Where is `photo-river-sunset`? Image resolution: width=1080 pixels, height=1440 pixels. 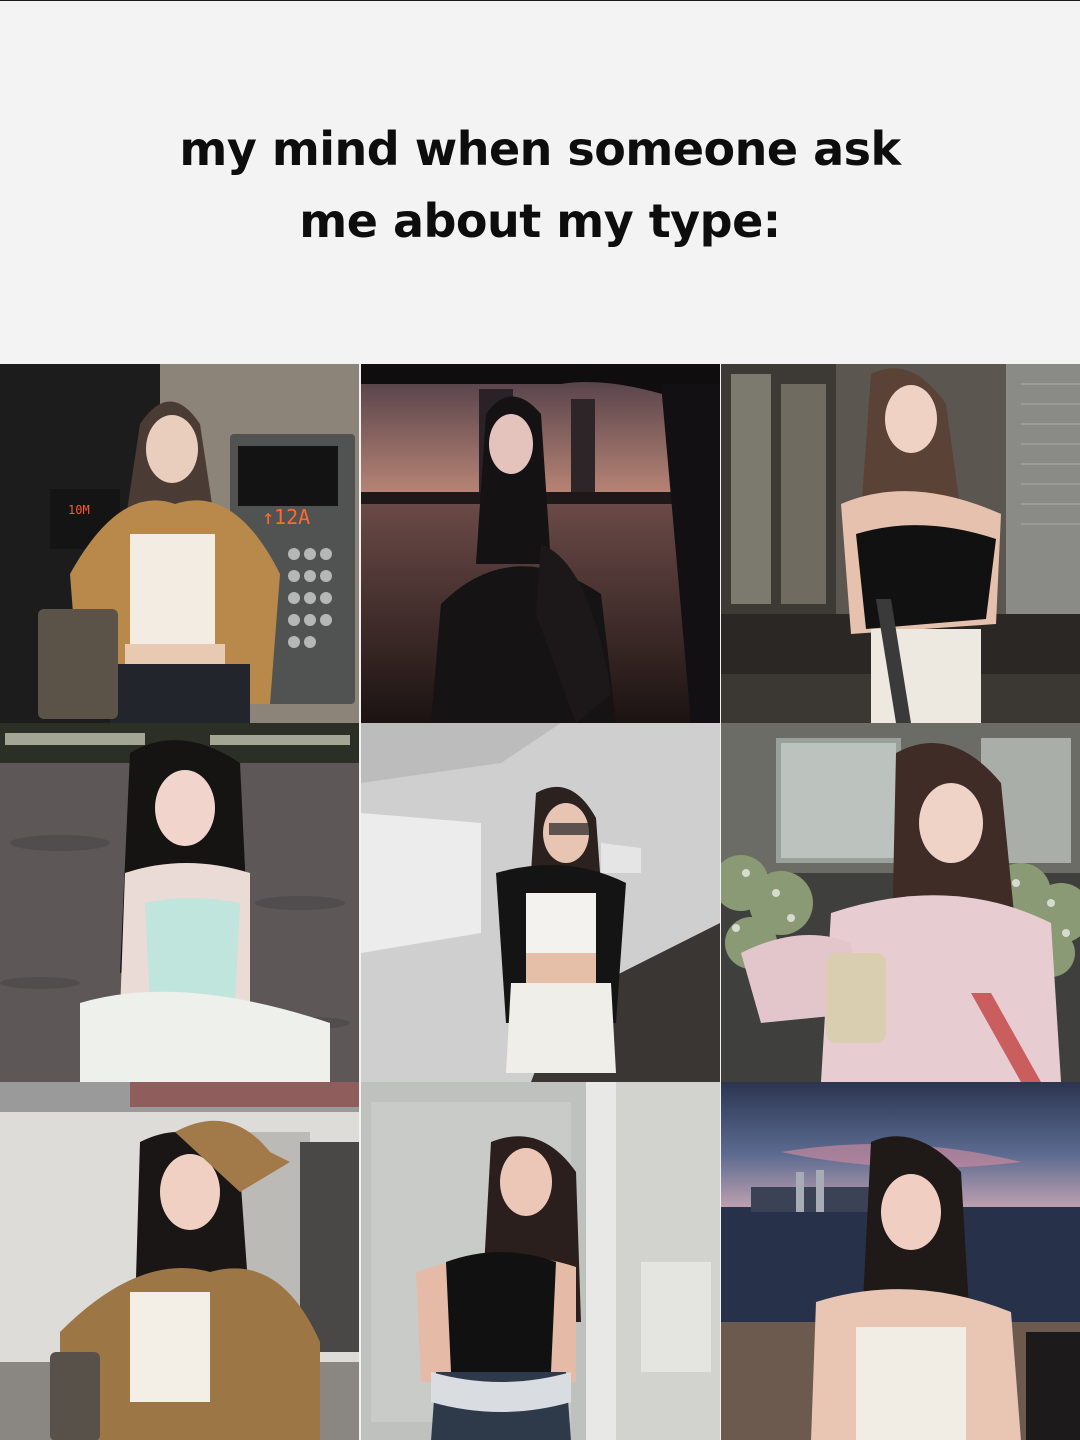 photo-river-sunset is located at coordinates (540, 543).